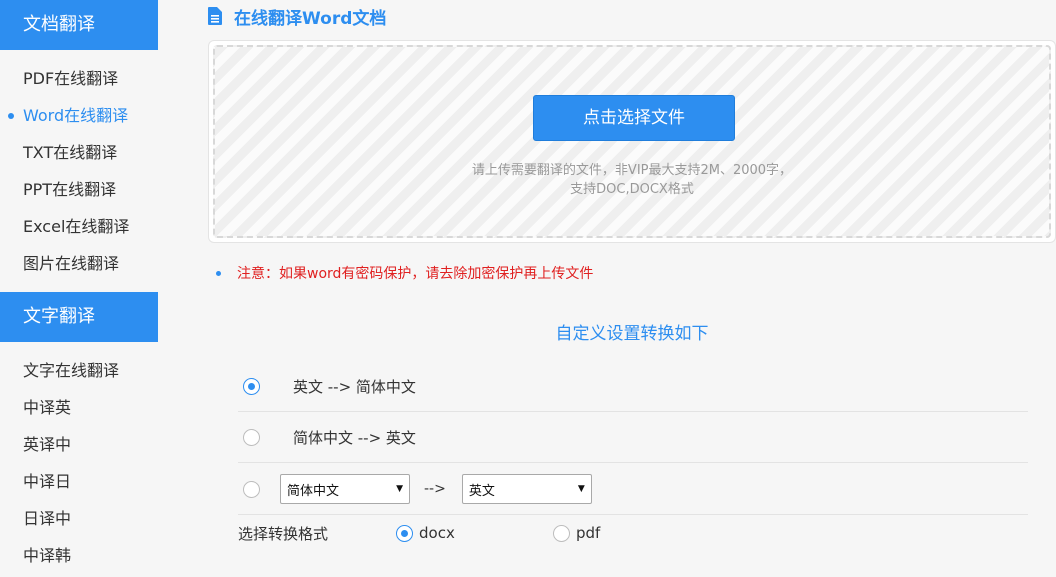 This screenshot has height=577, width=1056. I want to click on format-pdf-label: pdf, so click(588, 533).